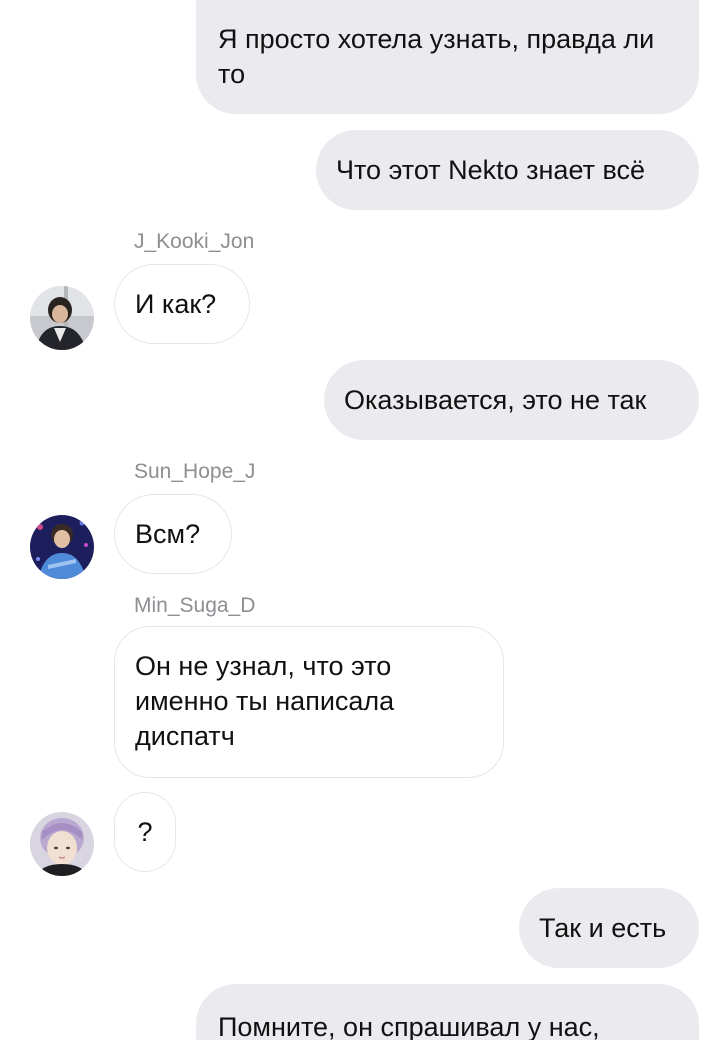 This screenshot has height=1040, width=720. I want to click on incoming-message: И как?, so click(182, 304).